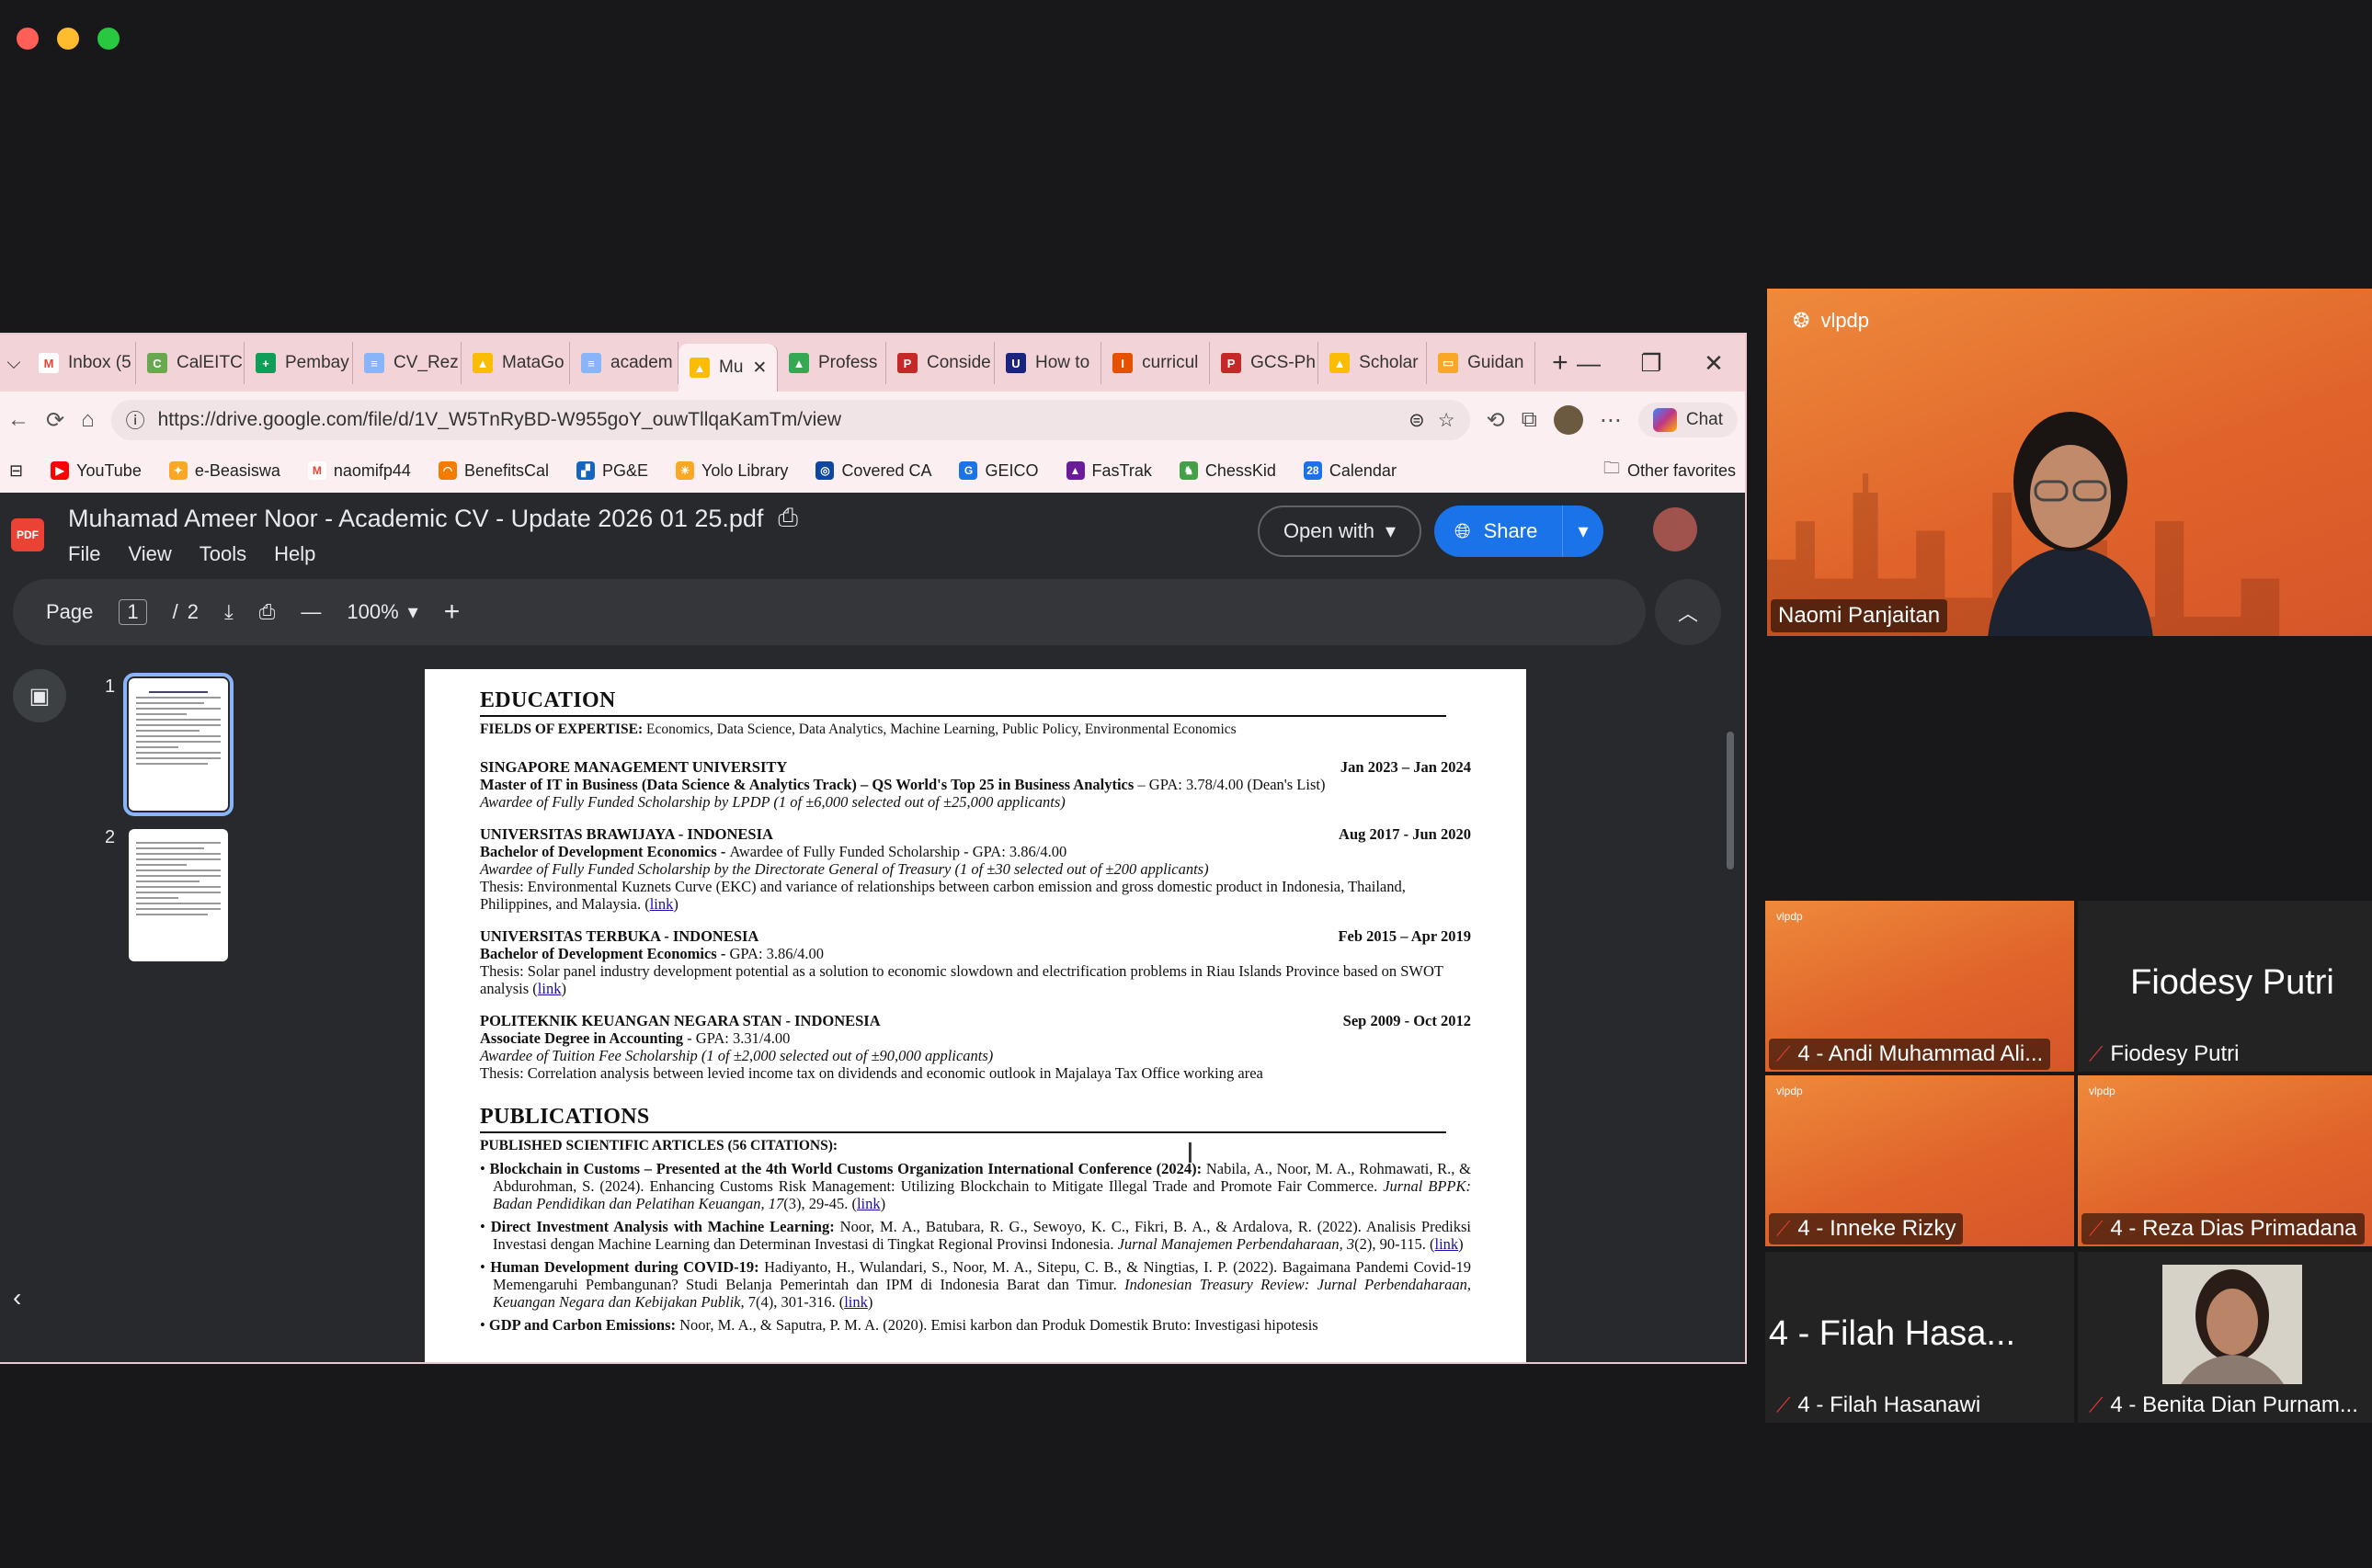 This screenshot has width=2372, height=1568. Describe the element at coordinates (1529, 420) in the screenshot. I see `screenshot-icon: ⧉` at that location.